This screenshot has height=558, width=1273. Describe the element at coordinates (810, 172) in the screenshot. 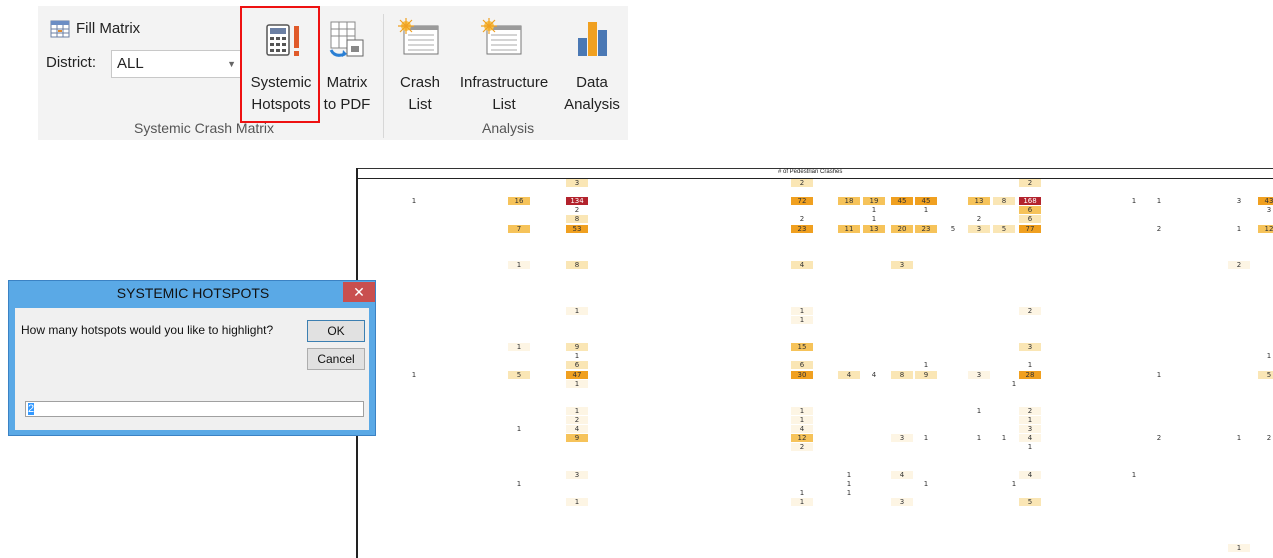

I see `sheet-title: # of Pedestrian Crashes` at that location.